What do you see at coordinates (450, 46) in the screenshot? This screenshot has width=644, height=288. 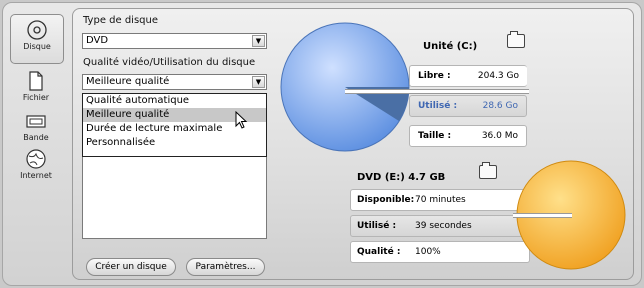 I see `drive-title: Unité (C:)` at bounding box center [450, 46].